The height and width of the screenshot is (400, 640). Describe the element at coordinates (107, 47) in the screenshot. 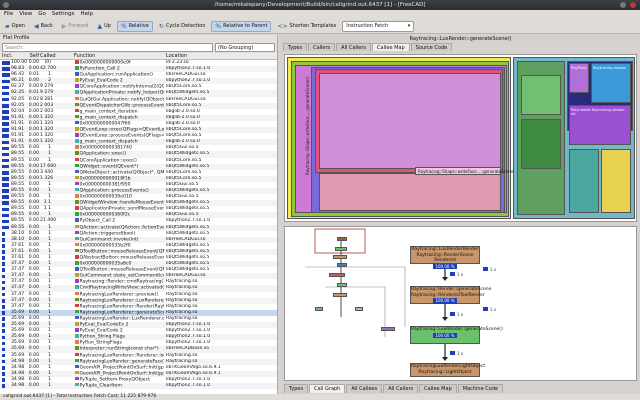

I see `search-input: Search:` at that location.